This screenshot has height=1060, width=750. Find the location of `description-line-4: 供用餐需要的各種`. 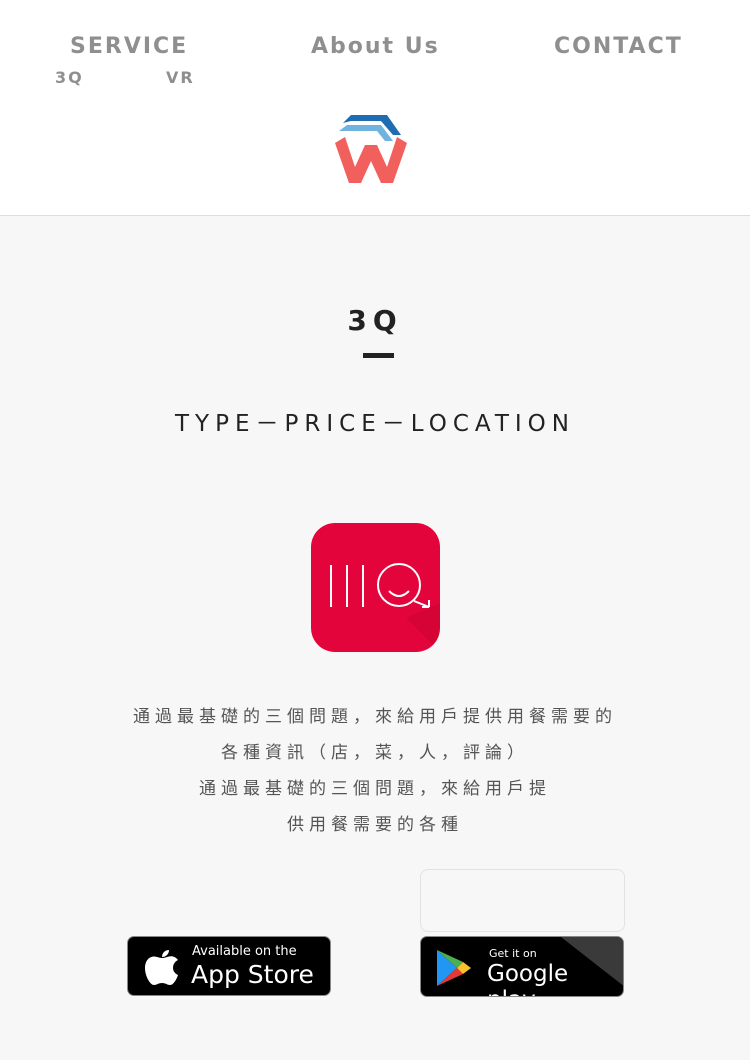

description-line-4: 供用餐需要的各種 is located at coordinates (375, 825).